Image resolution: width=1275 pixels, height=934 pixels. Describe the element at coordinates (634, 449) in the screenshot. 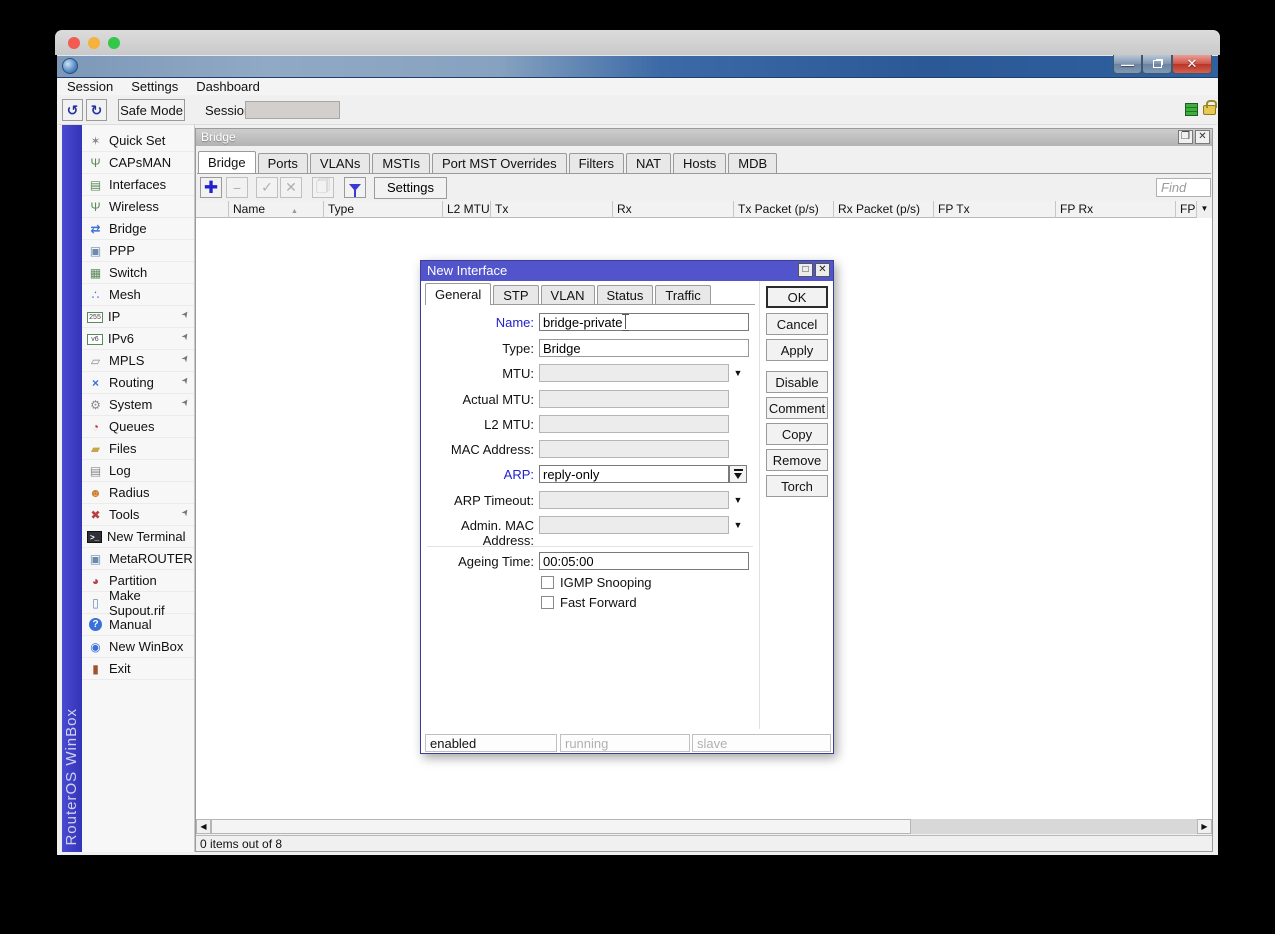

I see `mac-address-input` at that location.